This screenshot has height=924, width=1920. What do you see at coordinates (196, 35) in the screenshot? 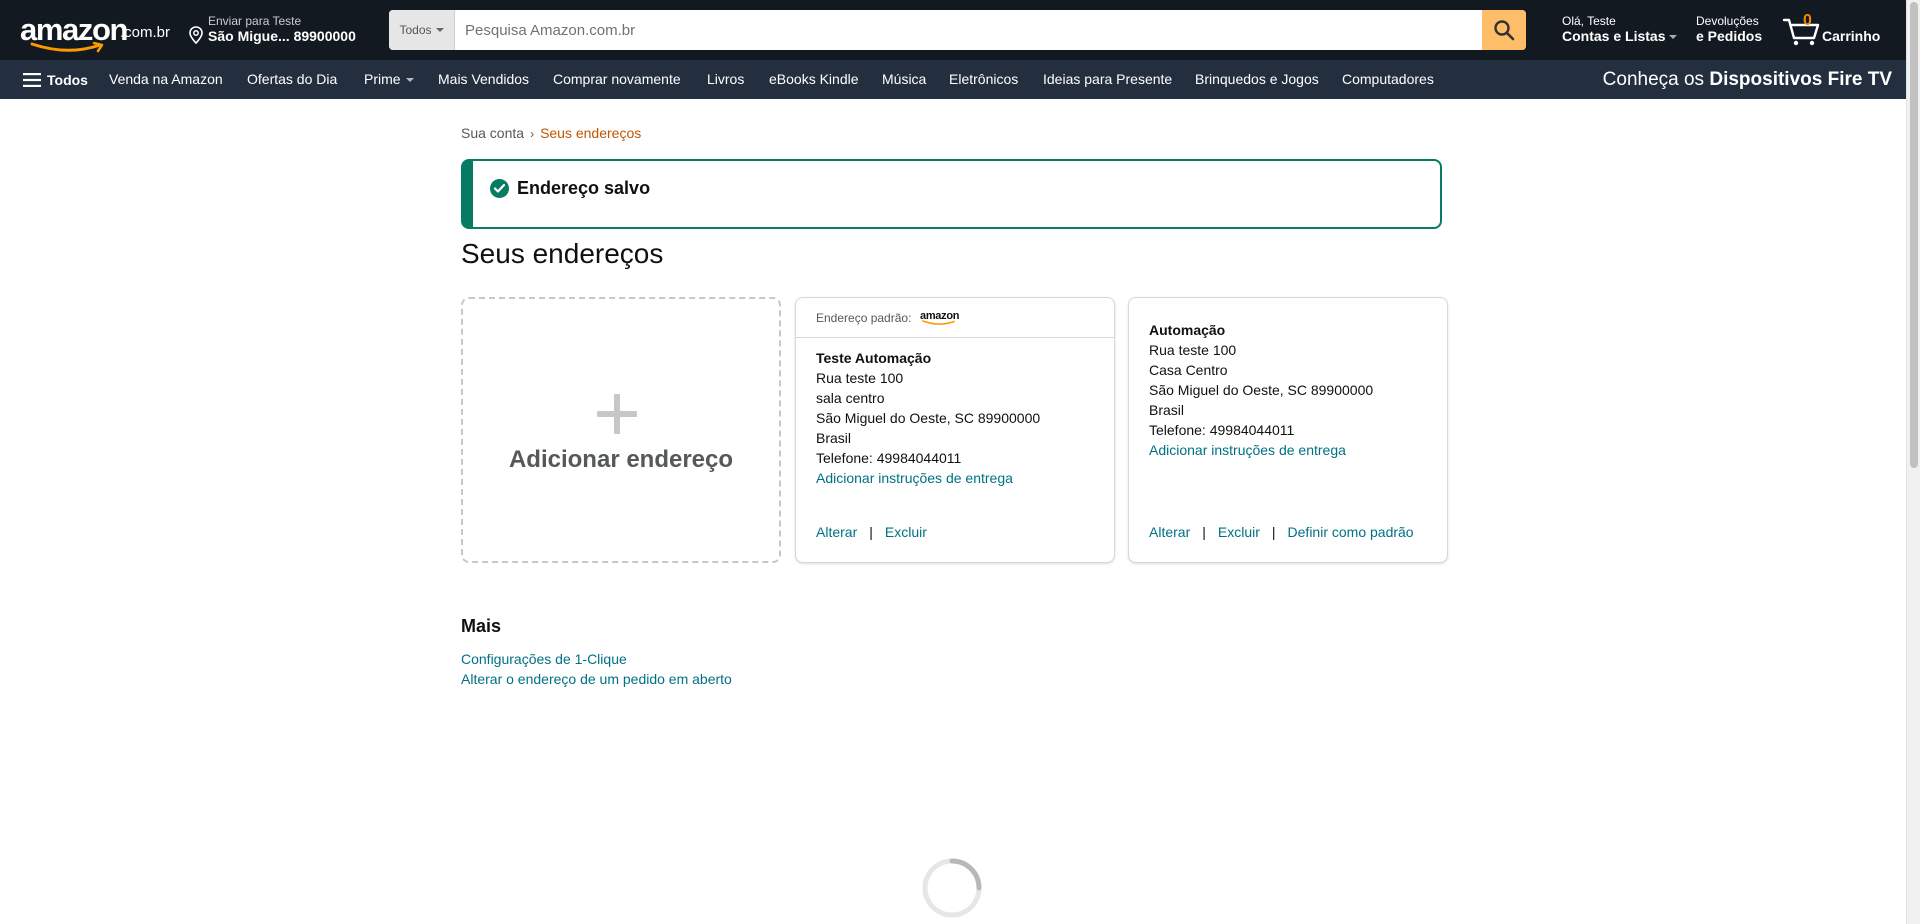
I see `location-pin-icon` at bounding box center [196, 35].